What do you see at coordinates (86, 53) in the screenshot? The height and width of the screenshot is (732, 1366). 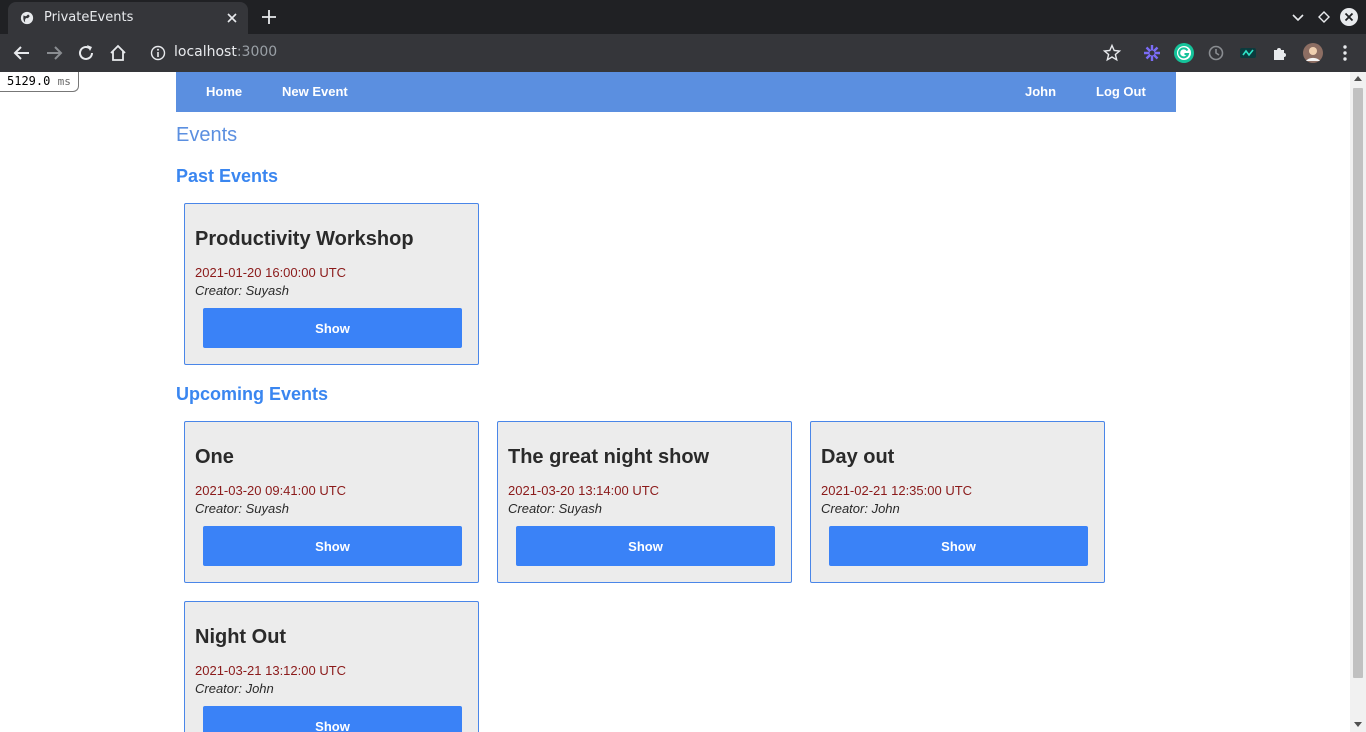 I see `reload-icon` at bounding box center [86, 53].